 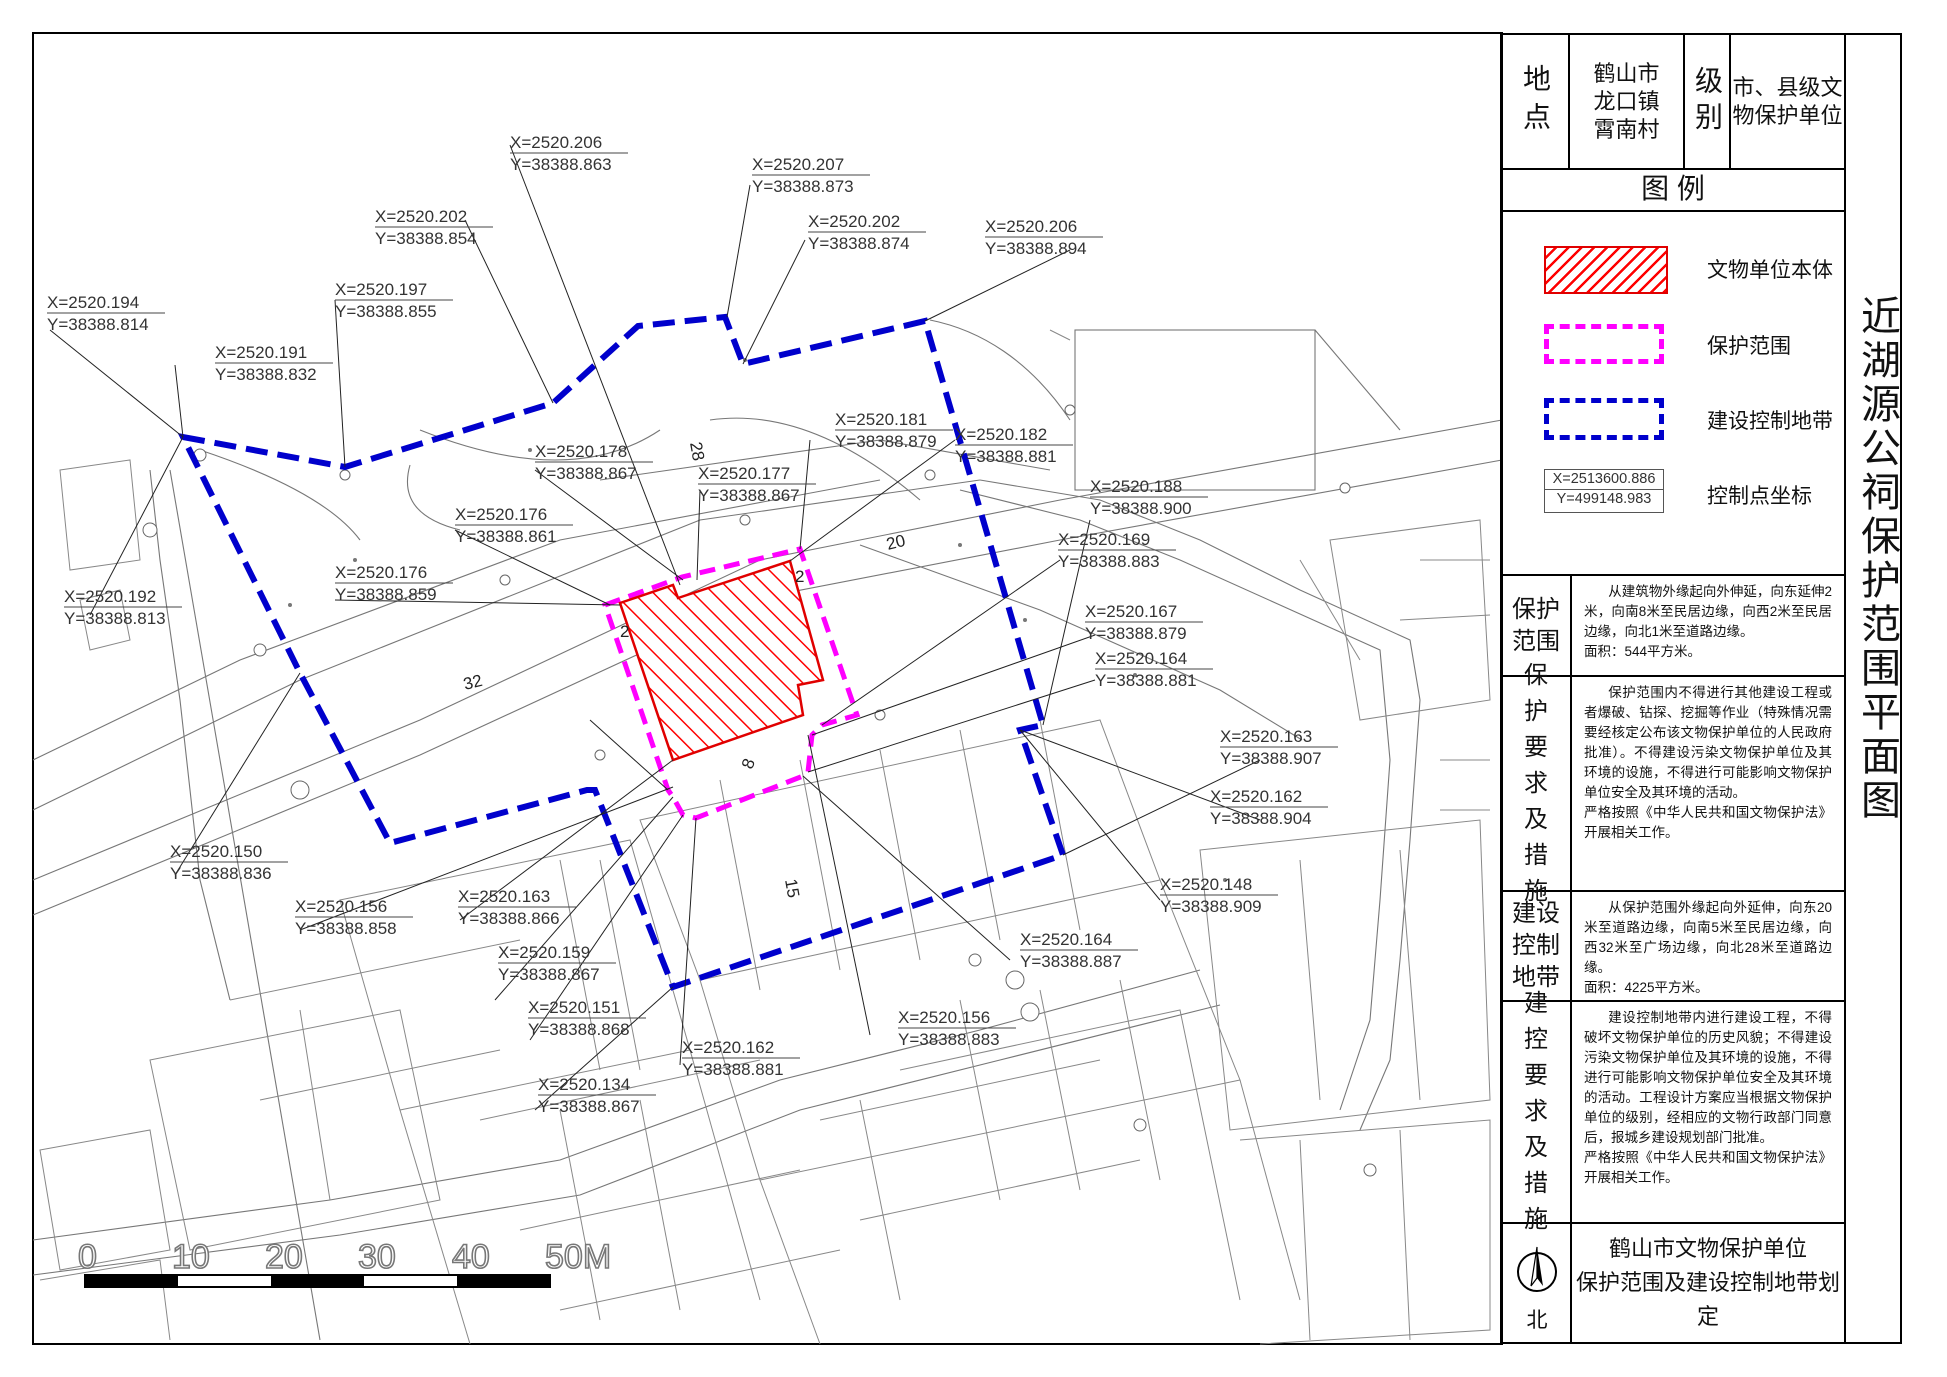 What do you see at coordinates (1604, 499) in the screenshot?
I see `legend-sample-y: Y=499148.983` at bounding box center [1604, 499].